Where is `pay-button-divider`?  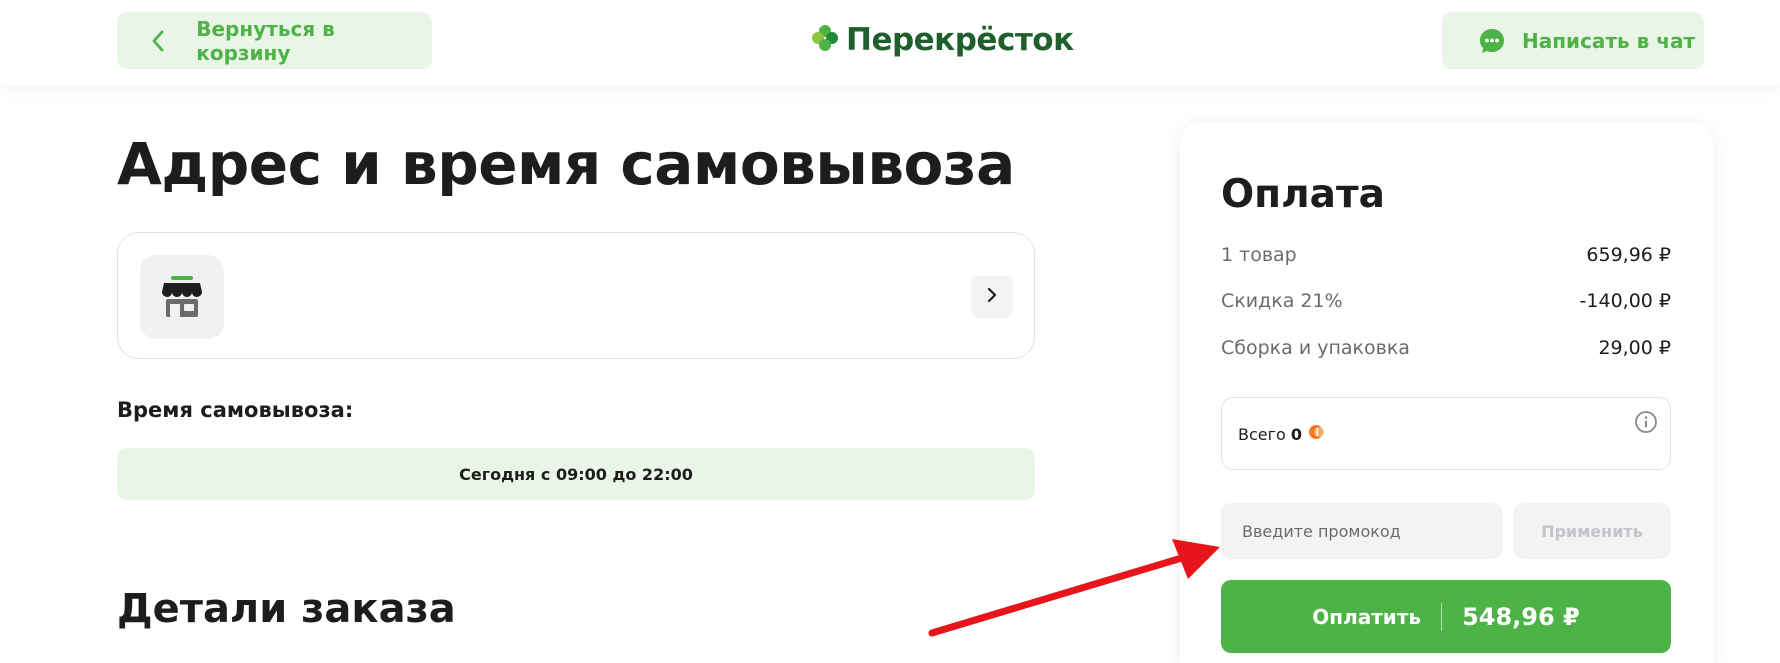
pay-button-divider is located at coordinates (1442, 616).